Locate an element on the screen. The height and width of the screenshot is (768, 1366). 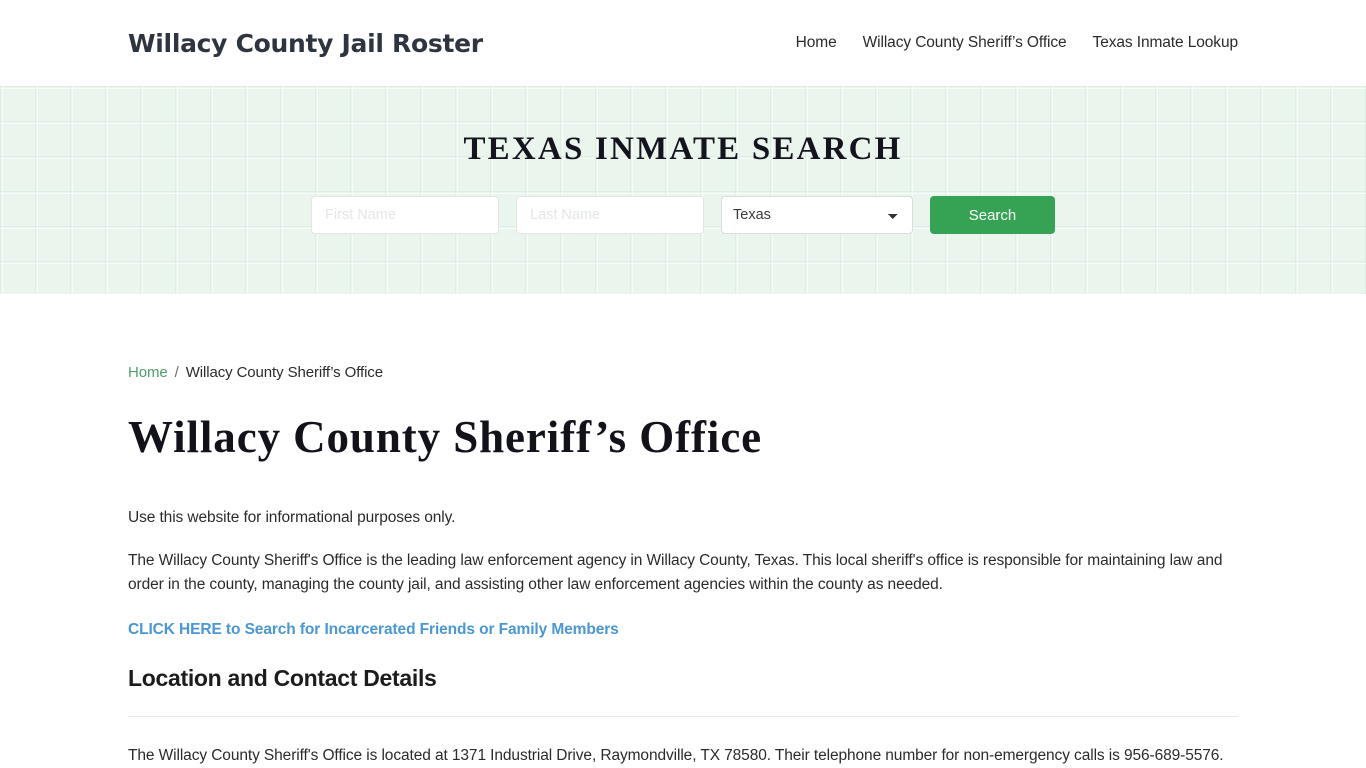
nav-item-willacy-county-sheriffs-office: Willacy County Sheriff’s Office is located at coordinates (965, 43).